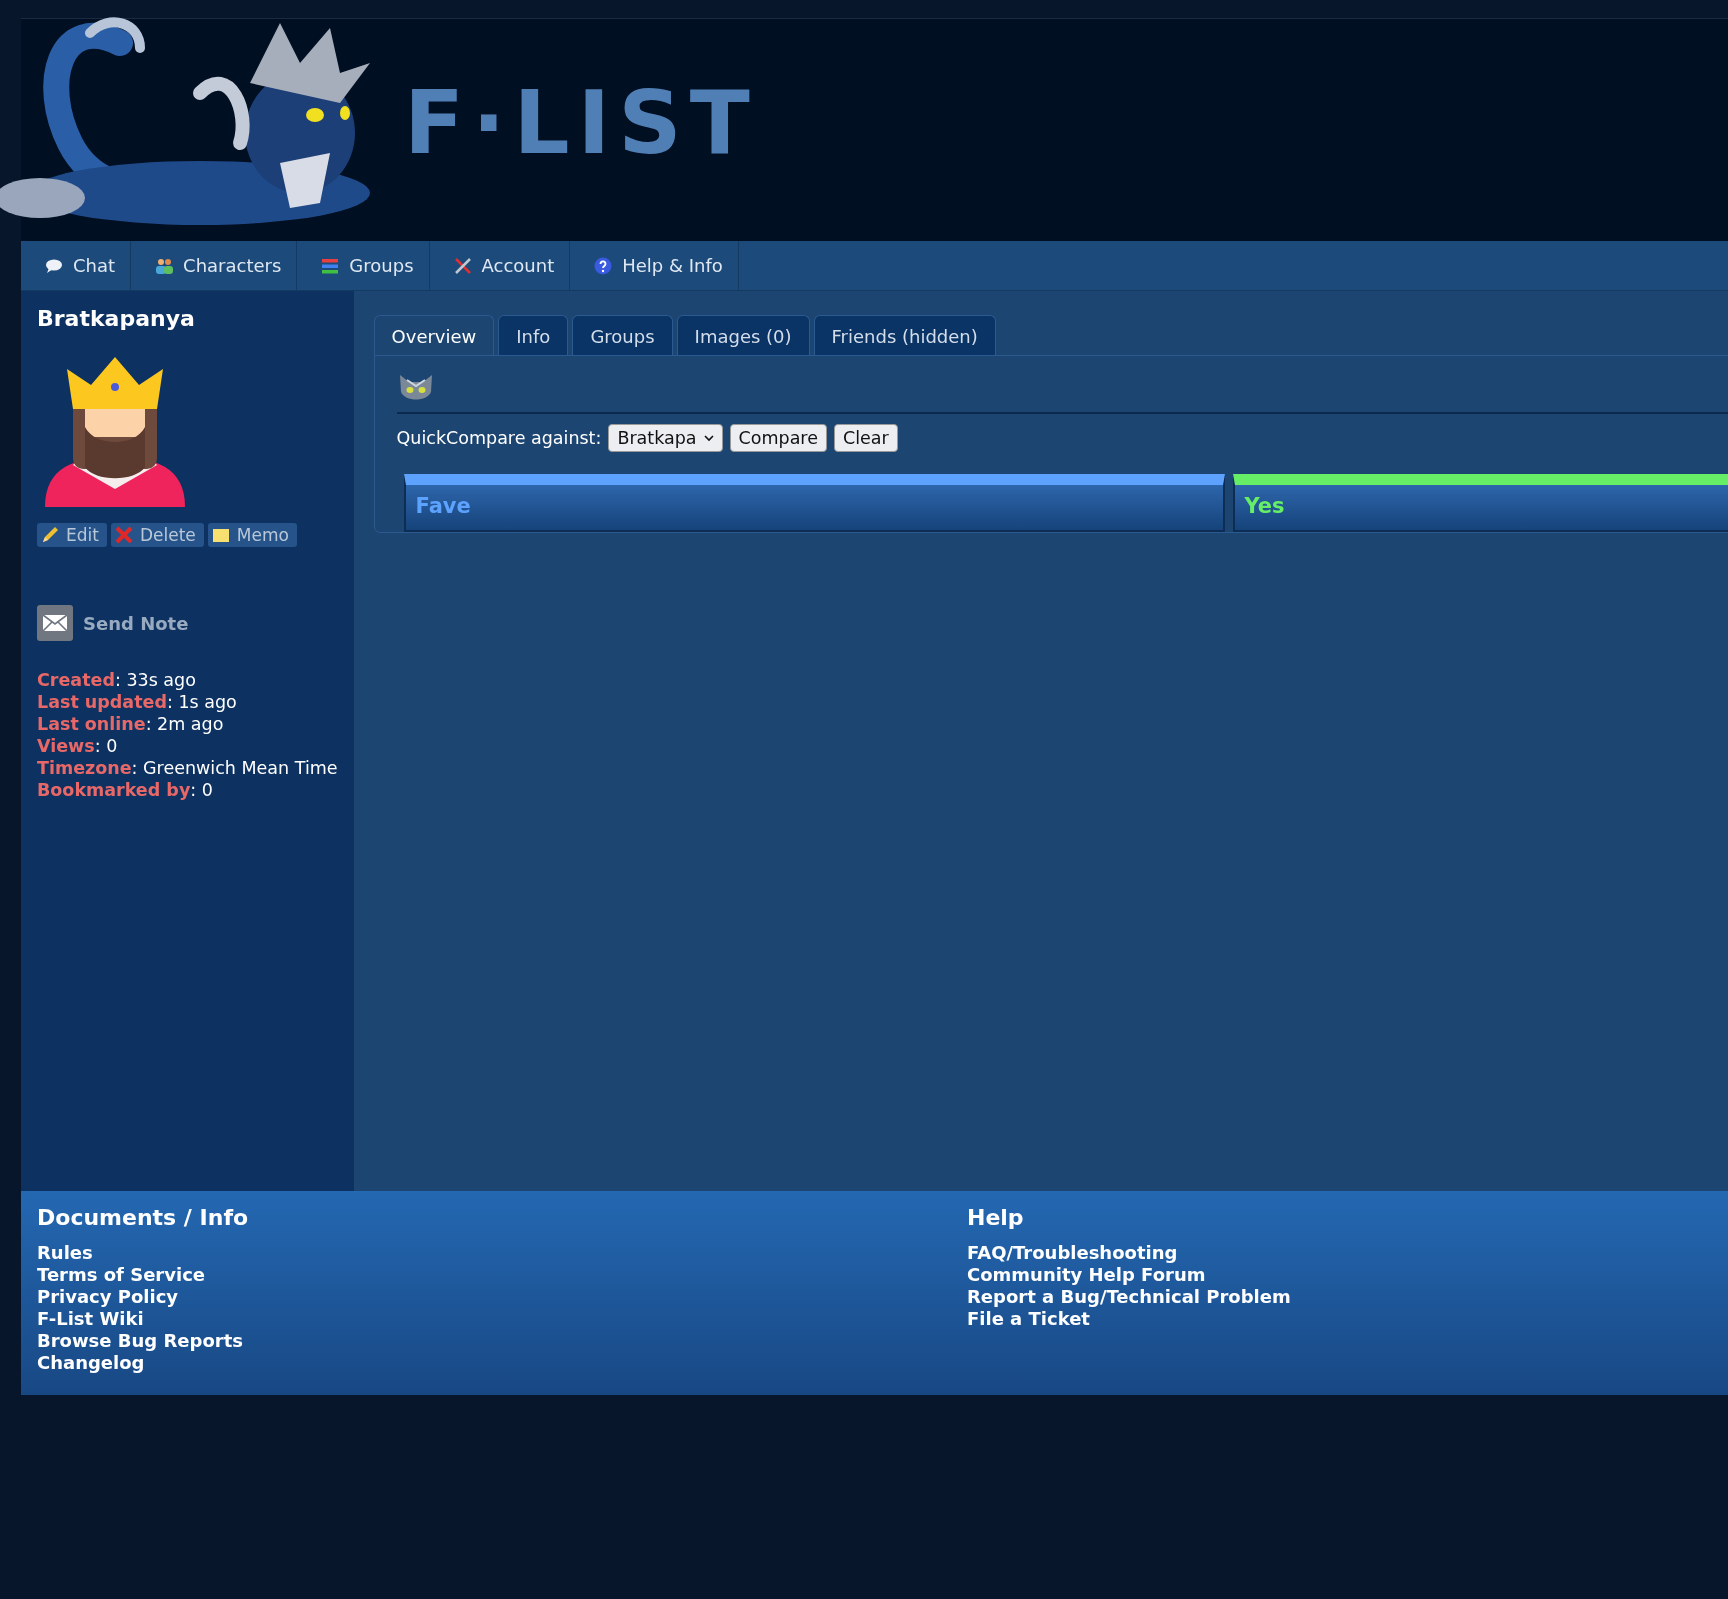  What do you see at coordinates (252, 535) in the screenshot?
I see `action-button: Memo` at bounding box center [252, 535].